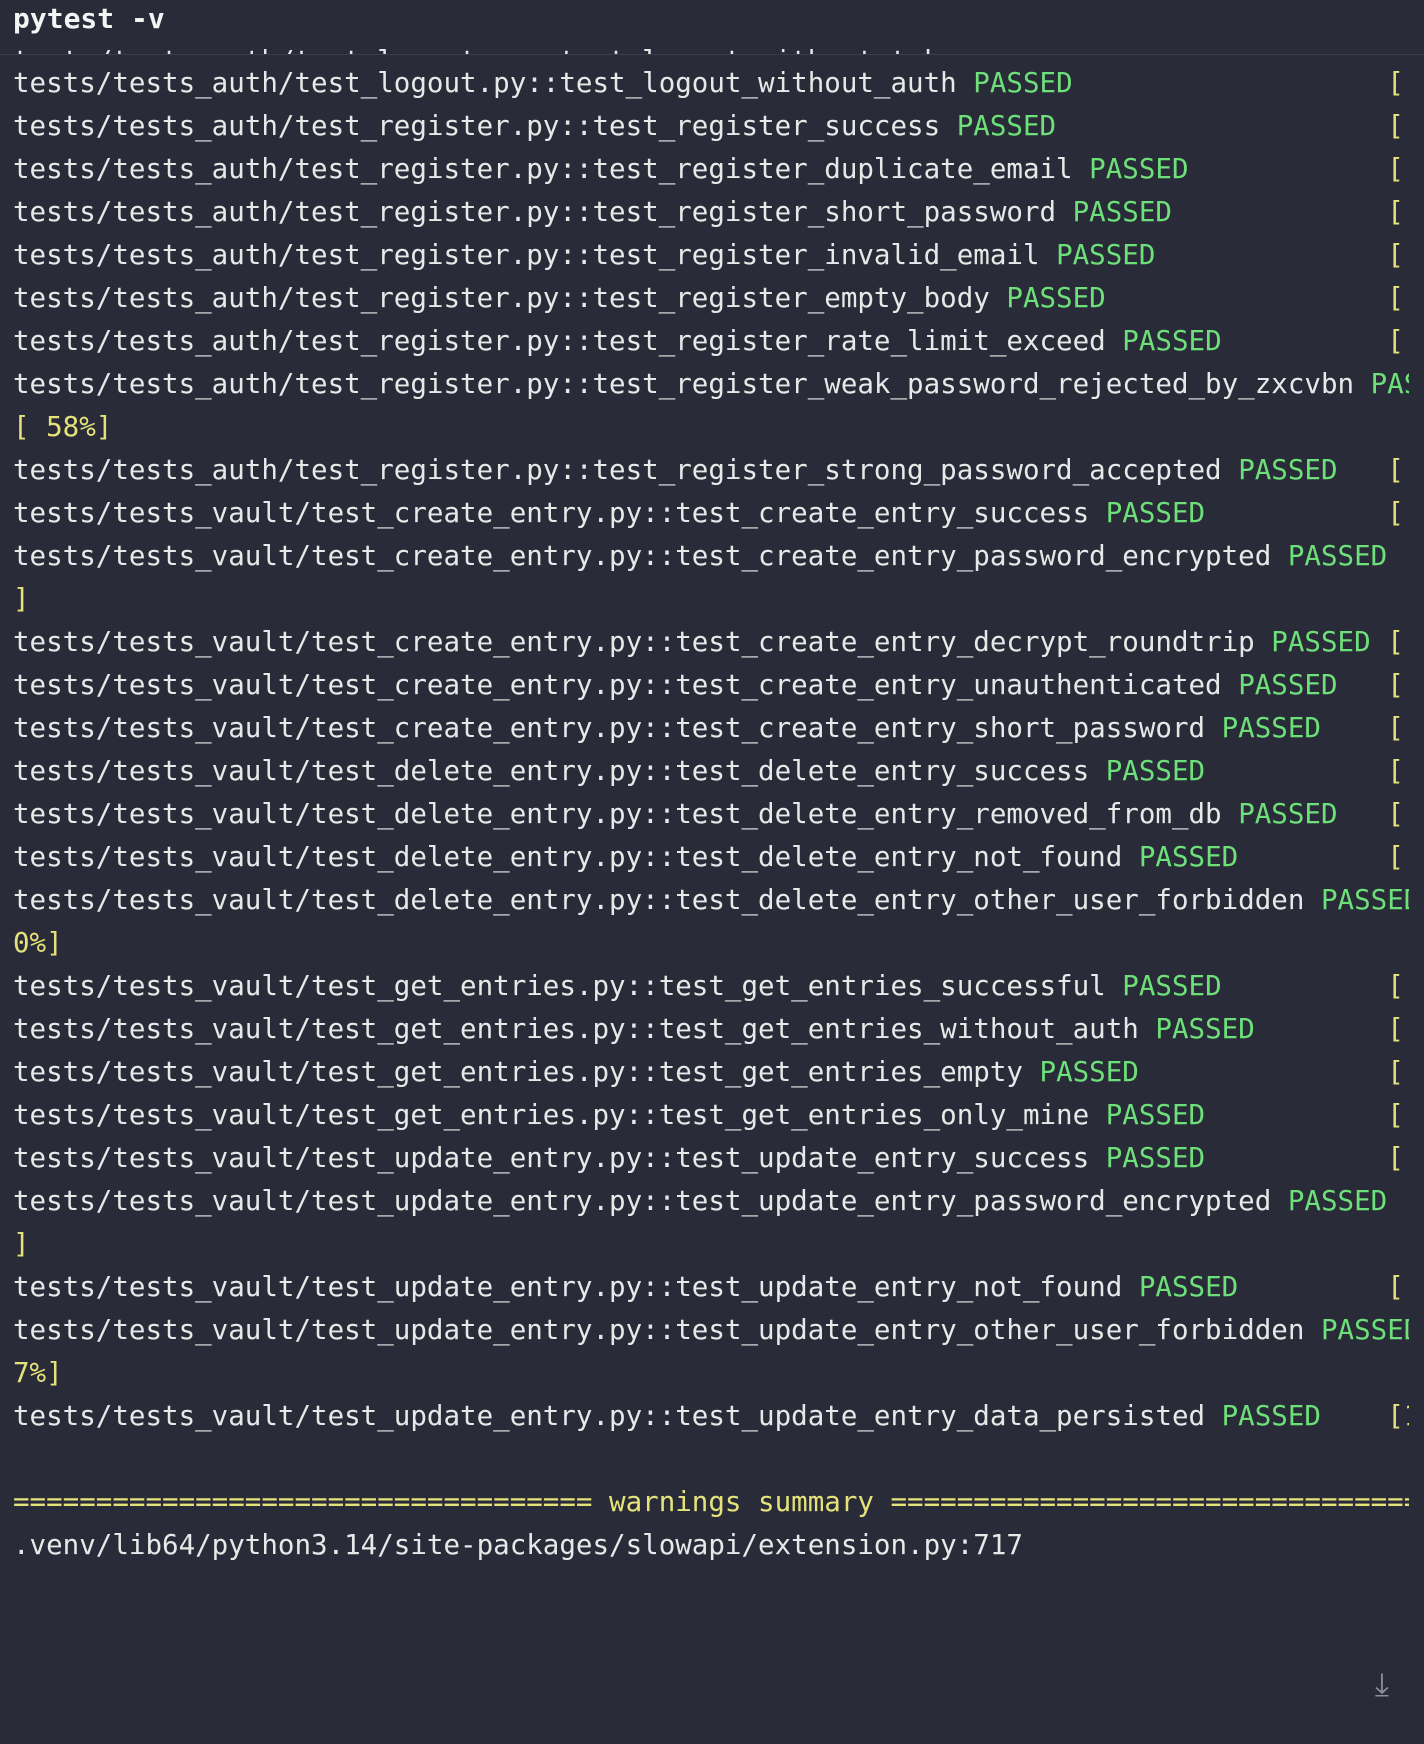 The width and height of the screenshot is (1424, 1744). I want to click on test-progress: [ 82%], so click(1395, 986).